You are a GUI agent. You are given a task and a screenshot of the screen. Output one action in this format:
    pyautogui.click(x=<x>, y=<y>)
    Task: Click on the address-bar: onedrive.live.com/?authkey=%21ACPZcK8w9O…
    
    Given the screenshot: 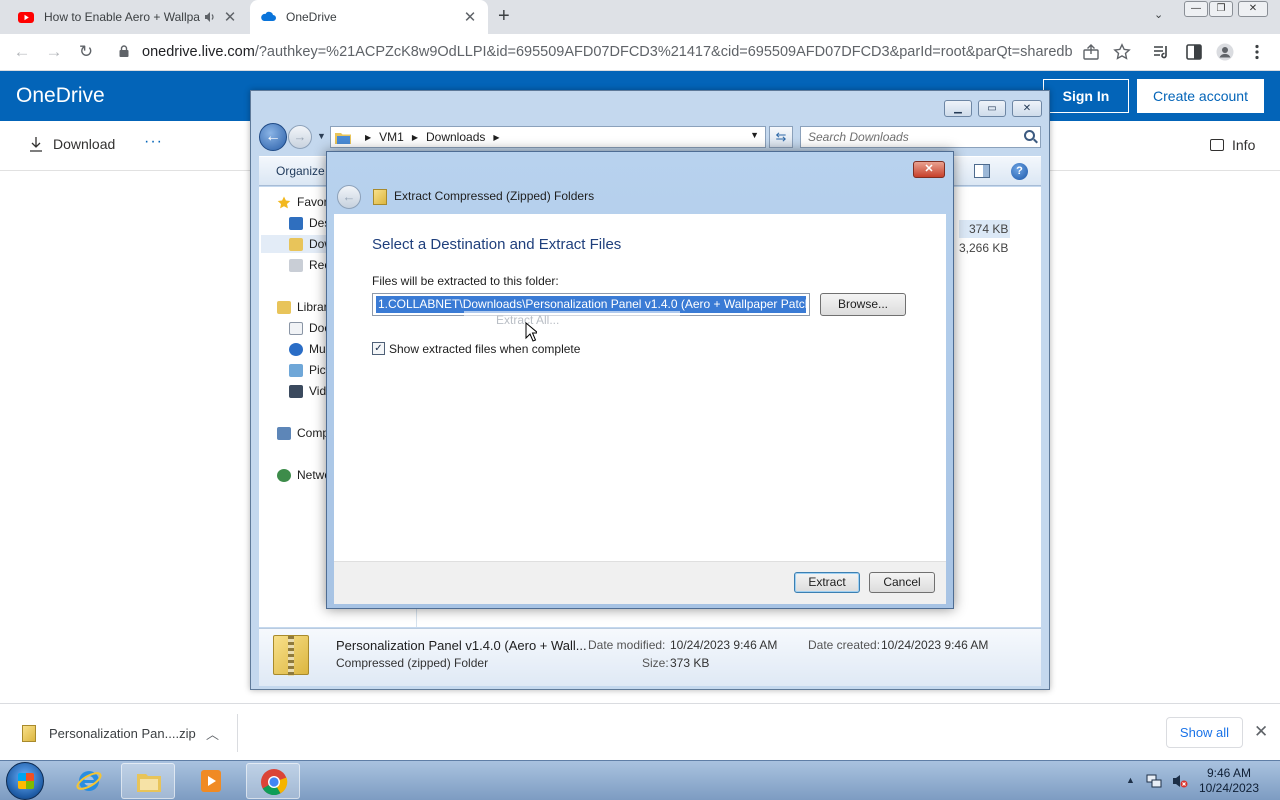 What is the action you would take?
    pyautogui.click(x=607, y=52)
    